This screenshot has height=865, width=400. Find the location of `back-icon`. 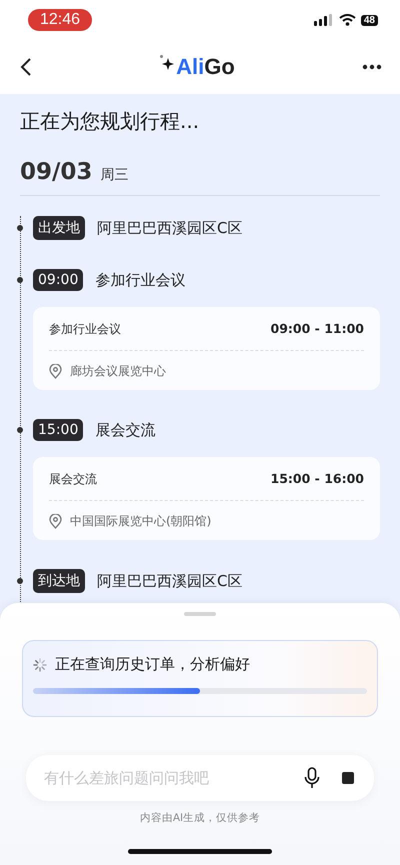

back-icon is located at coordinates (26, 67).